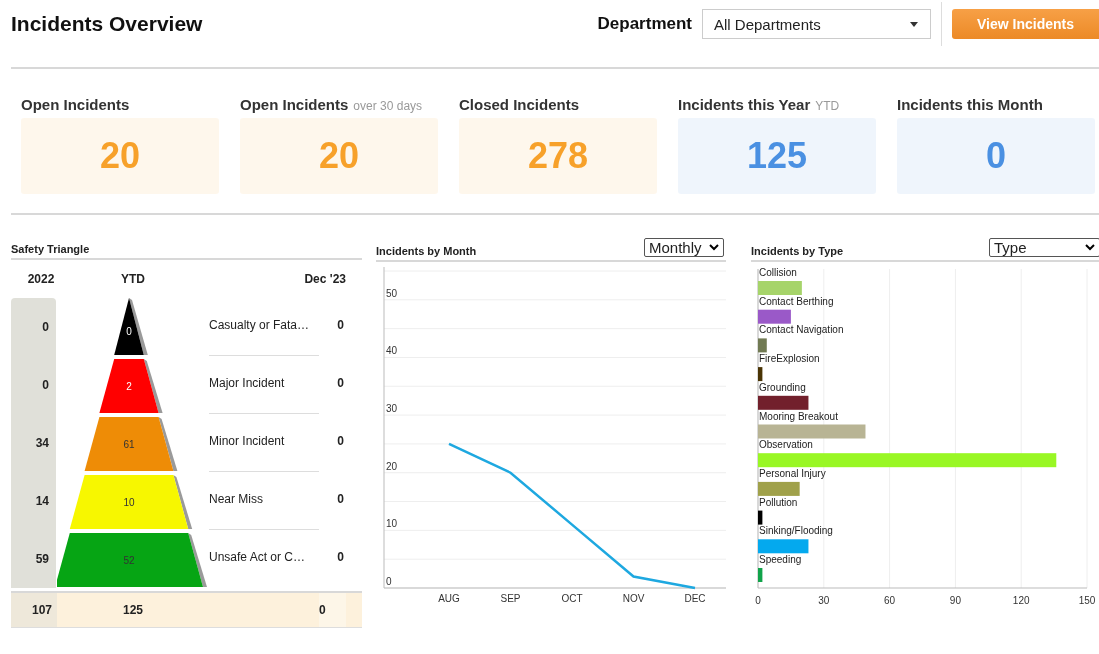 The height and width of the screenshot is (654, 1099). I want to click on category-label: Contact Berthing, so click(796, 301).